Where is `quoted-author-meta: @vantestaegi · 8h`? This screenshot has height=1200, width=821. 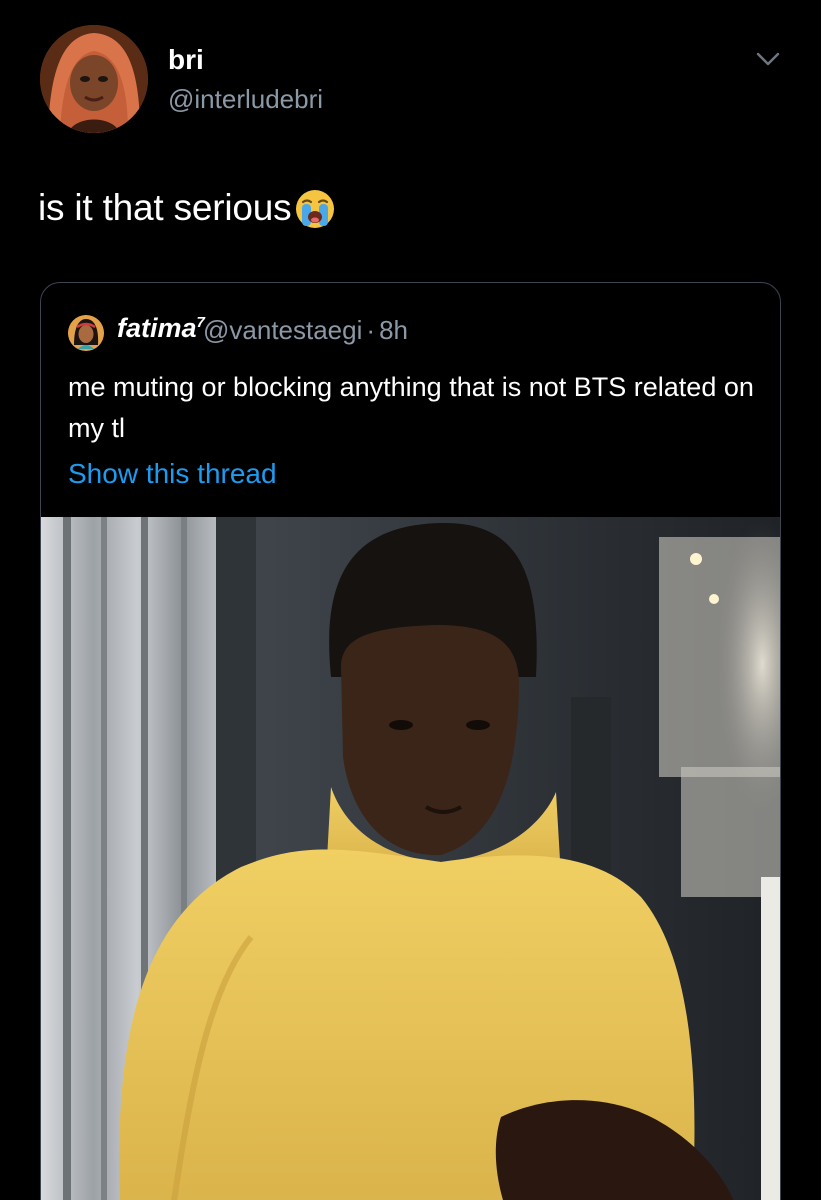
quoted-author-meta: @vantestaegi · 8h is located at coordinates (305, 330).